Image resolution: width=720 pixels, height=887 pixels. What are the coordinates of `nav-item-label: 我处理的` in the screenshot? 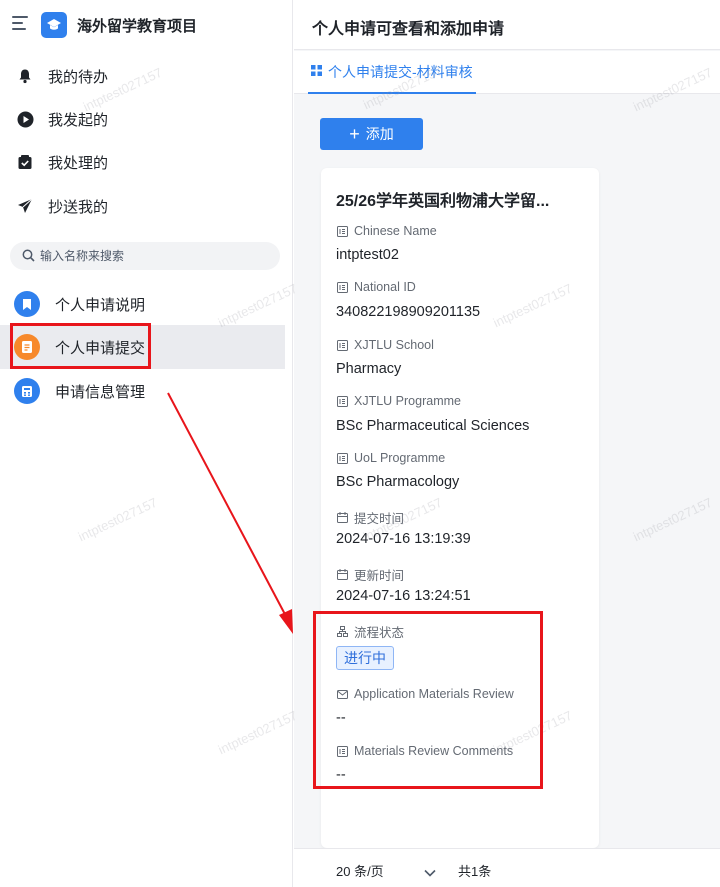 It's located at (78, 163).